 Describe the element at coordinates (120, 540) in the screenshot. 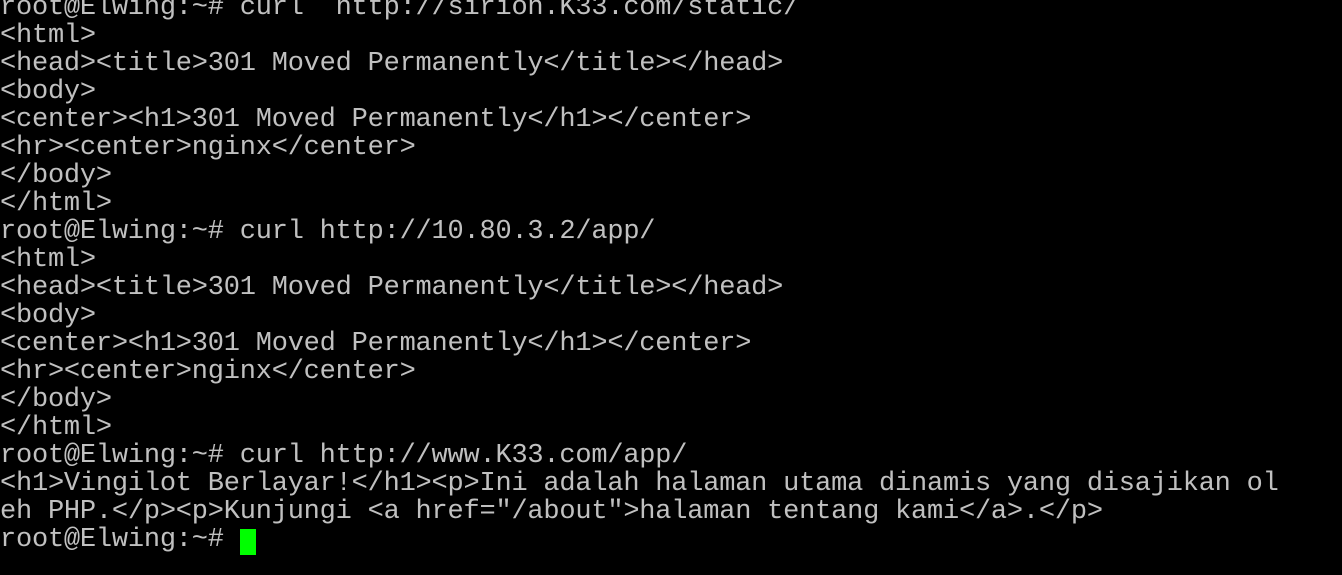

I see `shell-prompt: root@Elwing:~#` at that location.